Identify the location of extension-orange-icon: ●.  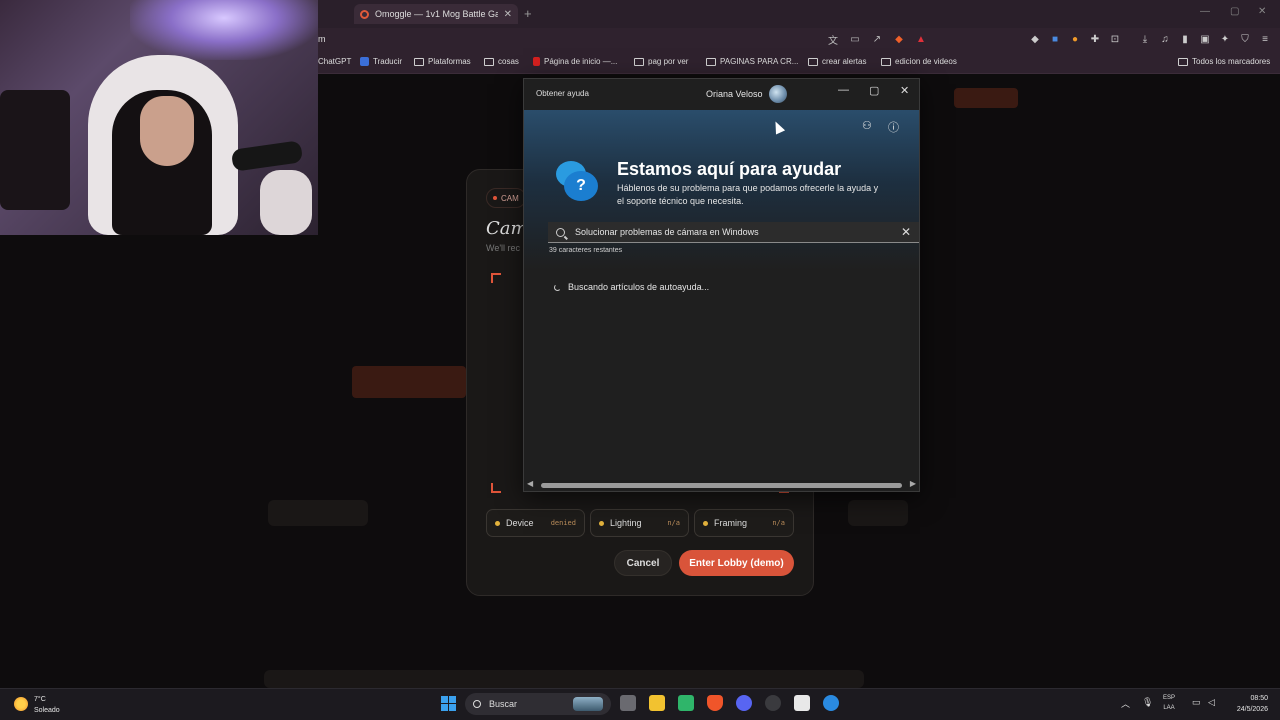
(1075, 39).